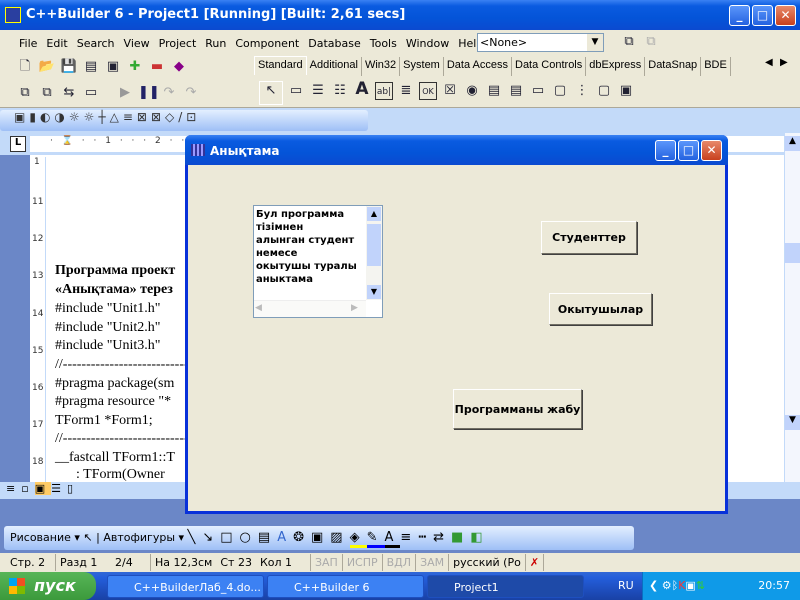 The image size is (800, 600). What do you see at coordinates (69, 67) in the screenshot?
I see `save-icon: 💾` at bounding box center [69, 67].